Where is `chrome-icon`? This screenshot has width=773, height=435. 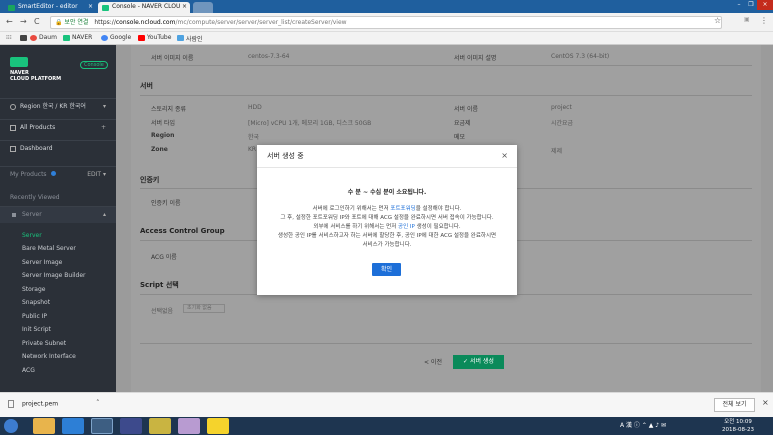
chrome-icon is located at coordinates (102, 426).